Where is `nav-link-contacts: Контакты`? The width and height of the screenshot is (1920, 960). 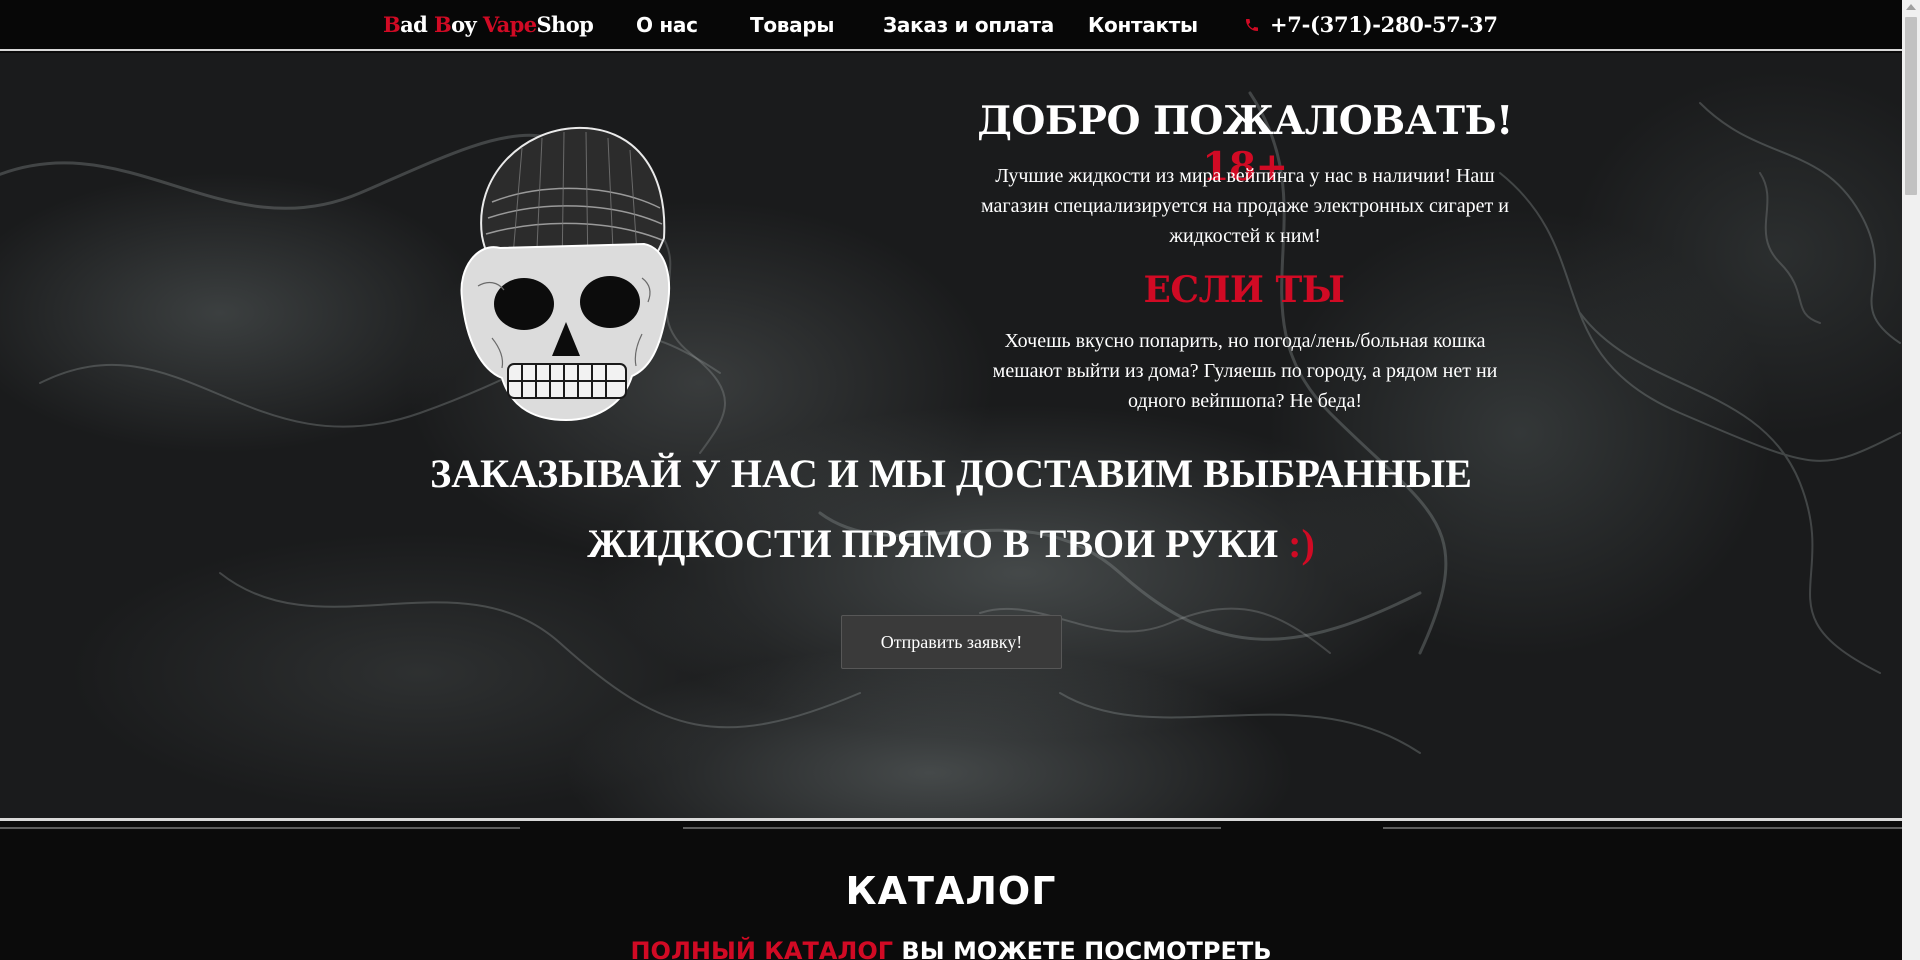
nav-link-contacts: Контакты is located at coordinates (1143, 25).